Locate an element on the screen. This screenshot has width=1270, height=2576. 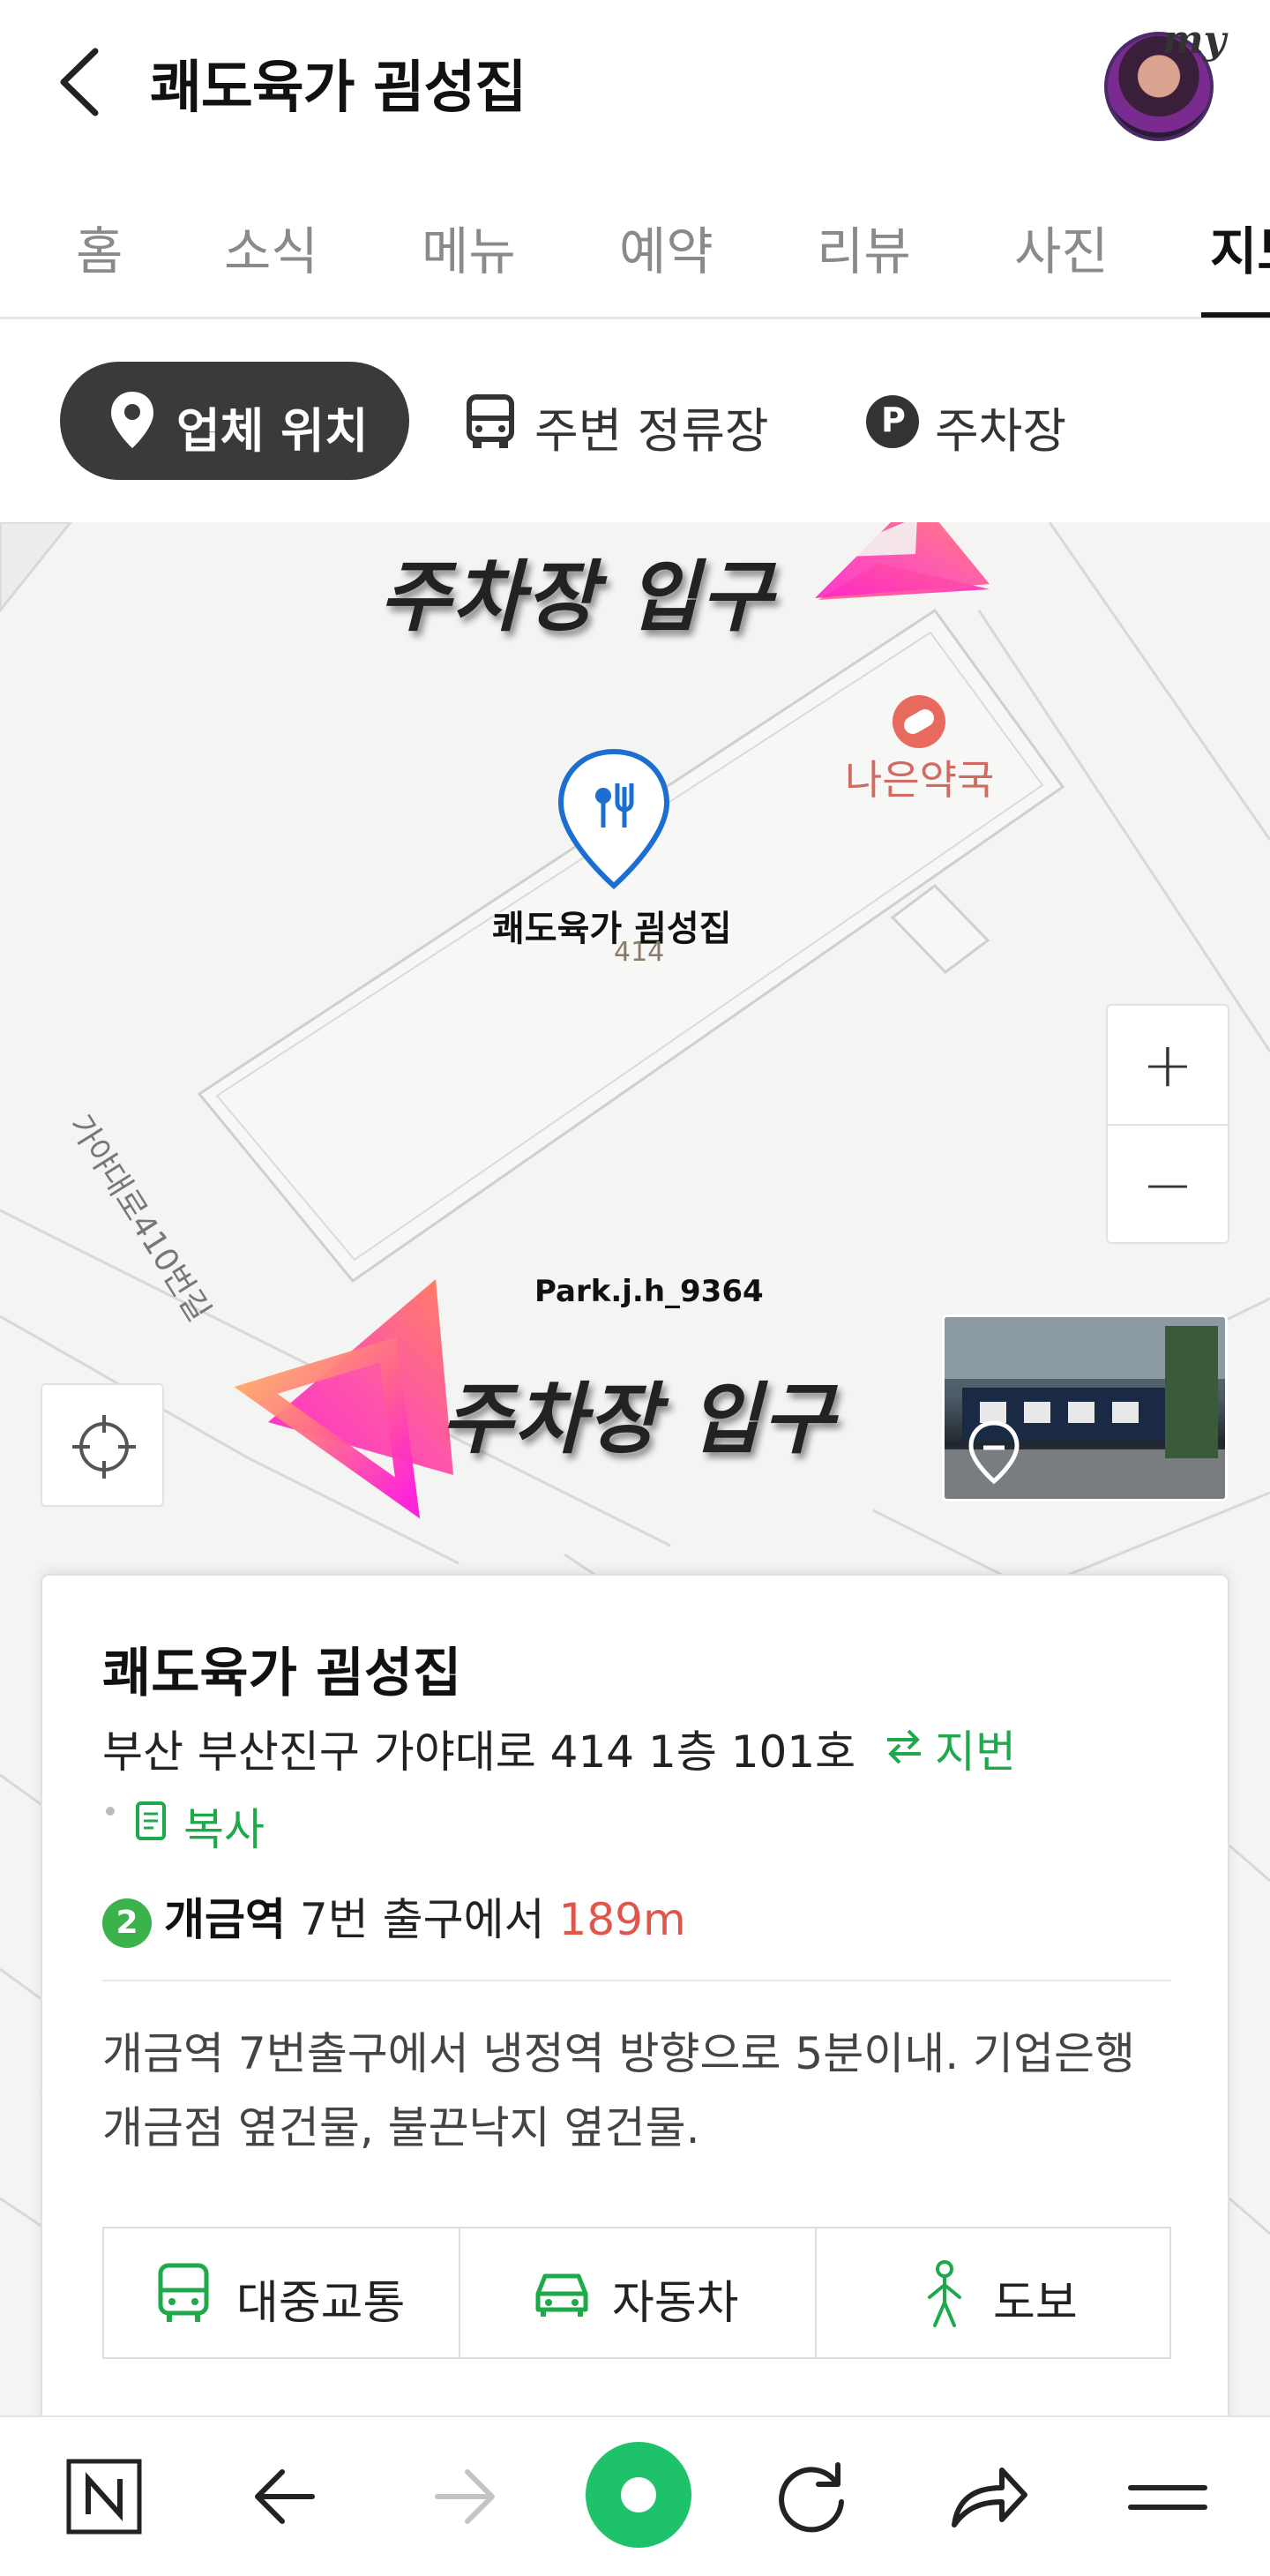
route-label: 도보 is located at coordinates (1035, 2304).